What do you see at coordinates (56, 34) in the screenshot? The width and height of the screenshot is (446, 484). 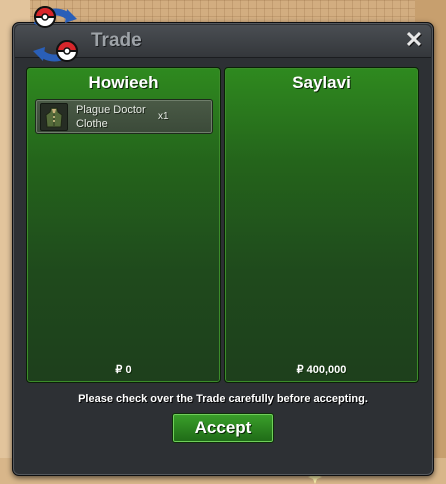 I see `trade-exchange-icon` at bounding box center [56, 34].